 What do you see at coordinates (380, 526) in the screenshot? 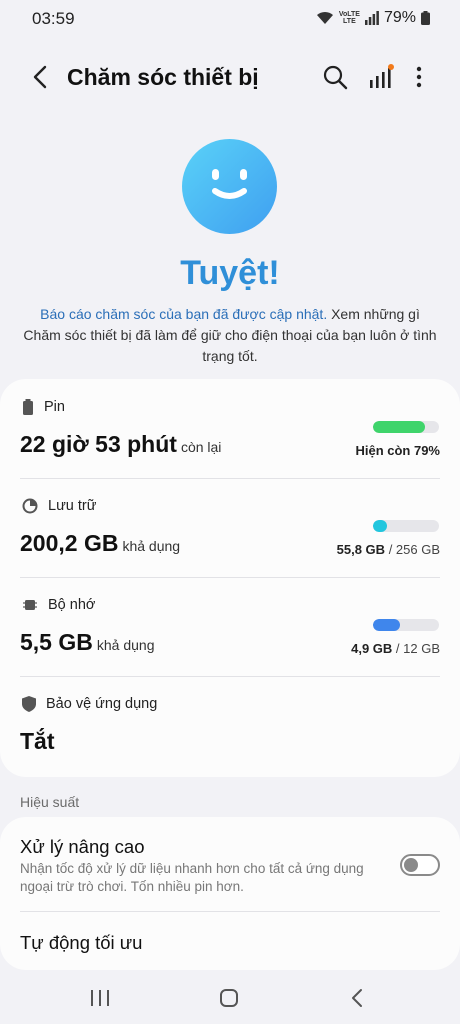
I see `storage-fill` at bounding box center [380, 526].